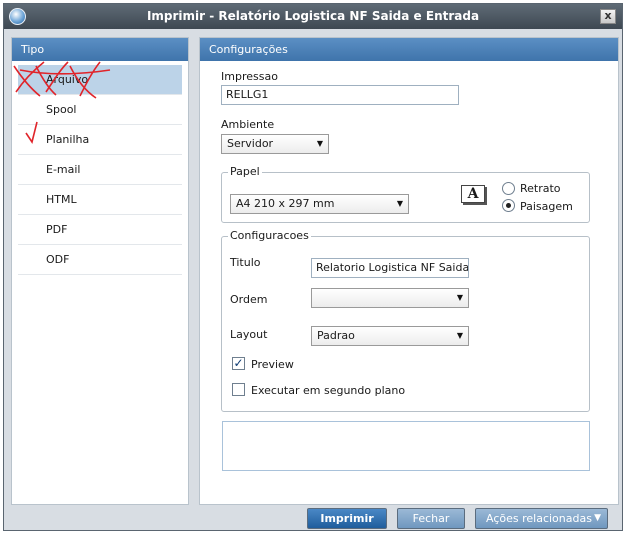 This screenshot has height=535, width=628. I want to click on preview-checkbox: ✓, so click(238, 363).